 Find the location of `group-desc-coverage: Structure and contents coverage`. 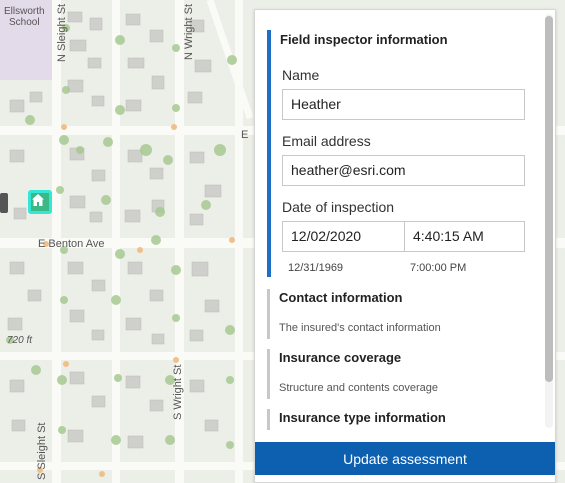

group-desc-coverage: Structure and contents coverage is located at coordinates (358, 388).